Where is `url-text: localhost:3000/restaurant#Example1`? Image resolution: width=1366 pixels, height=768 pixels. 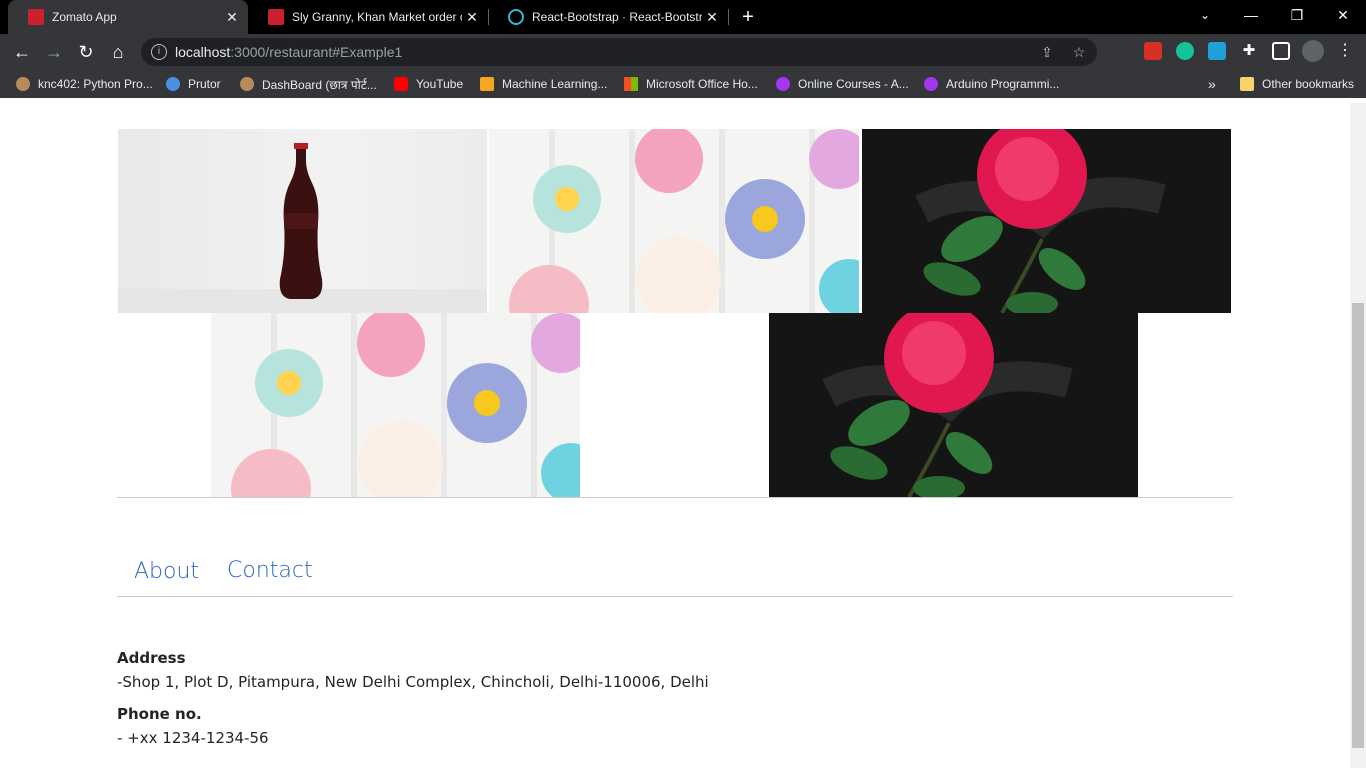
url-text: localhost:3000/restaurant#Example1 is located at coordinates (288, 52).